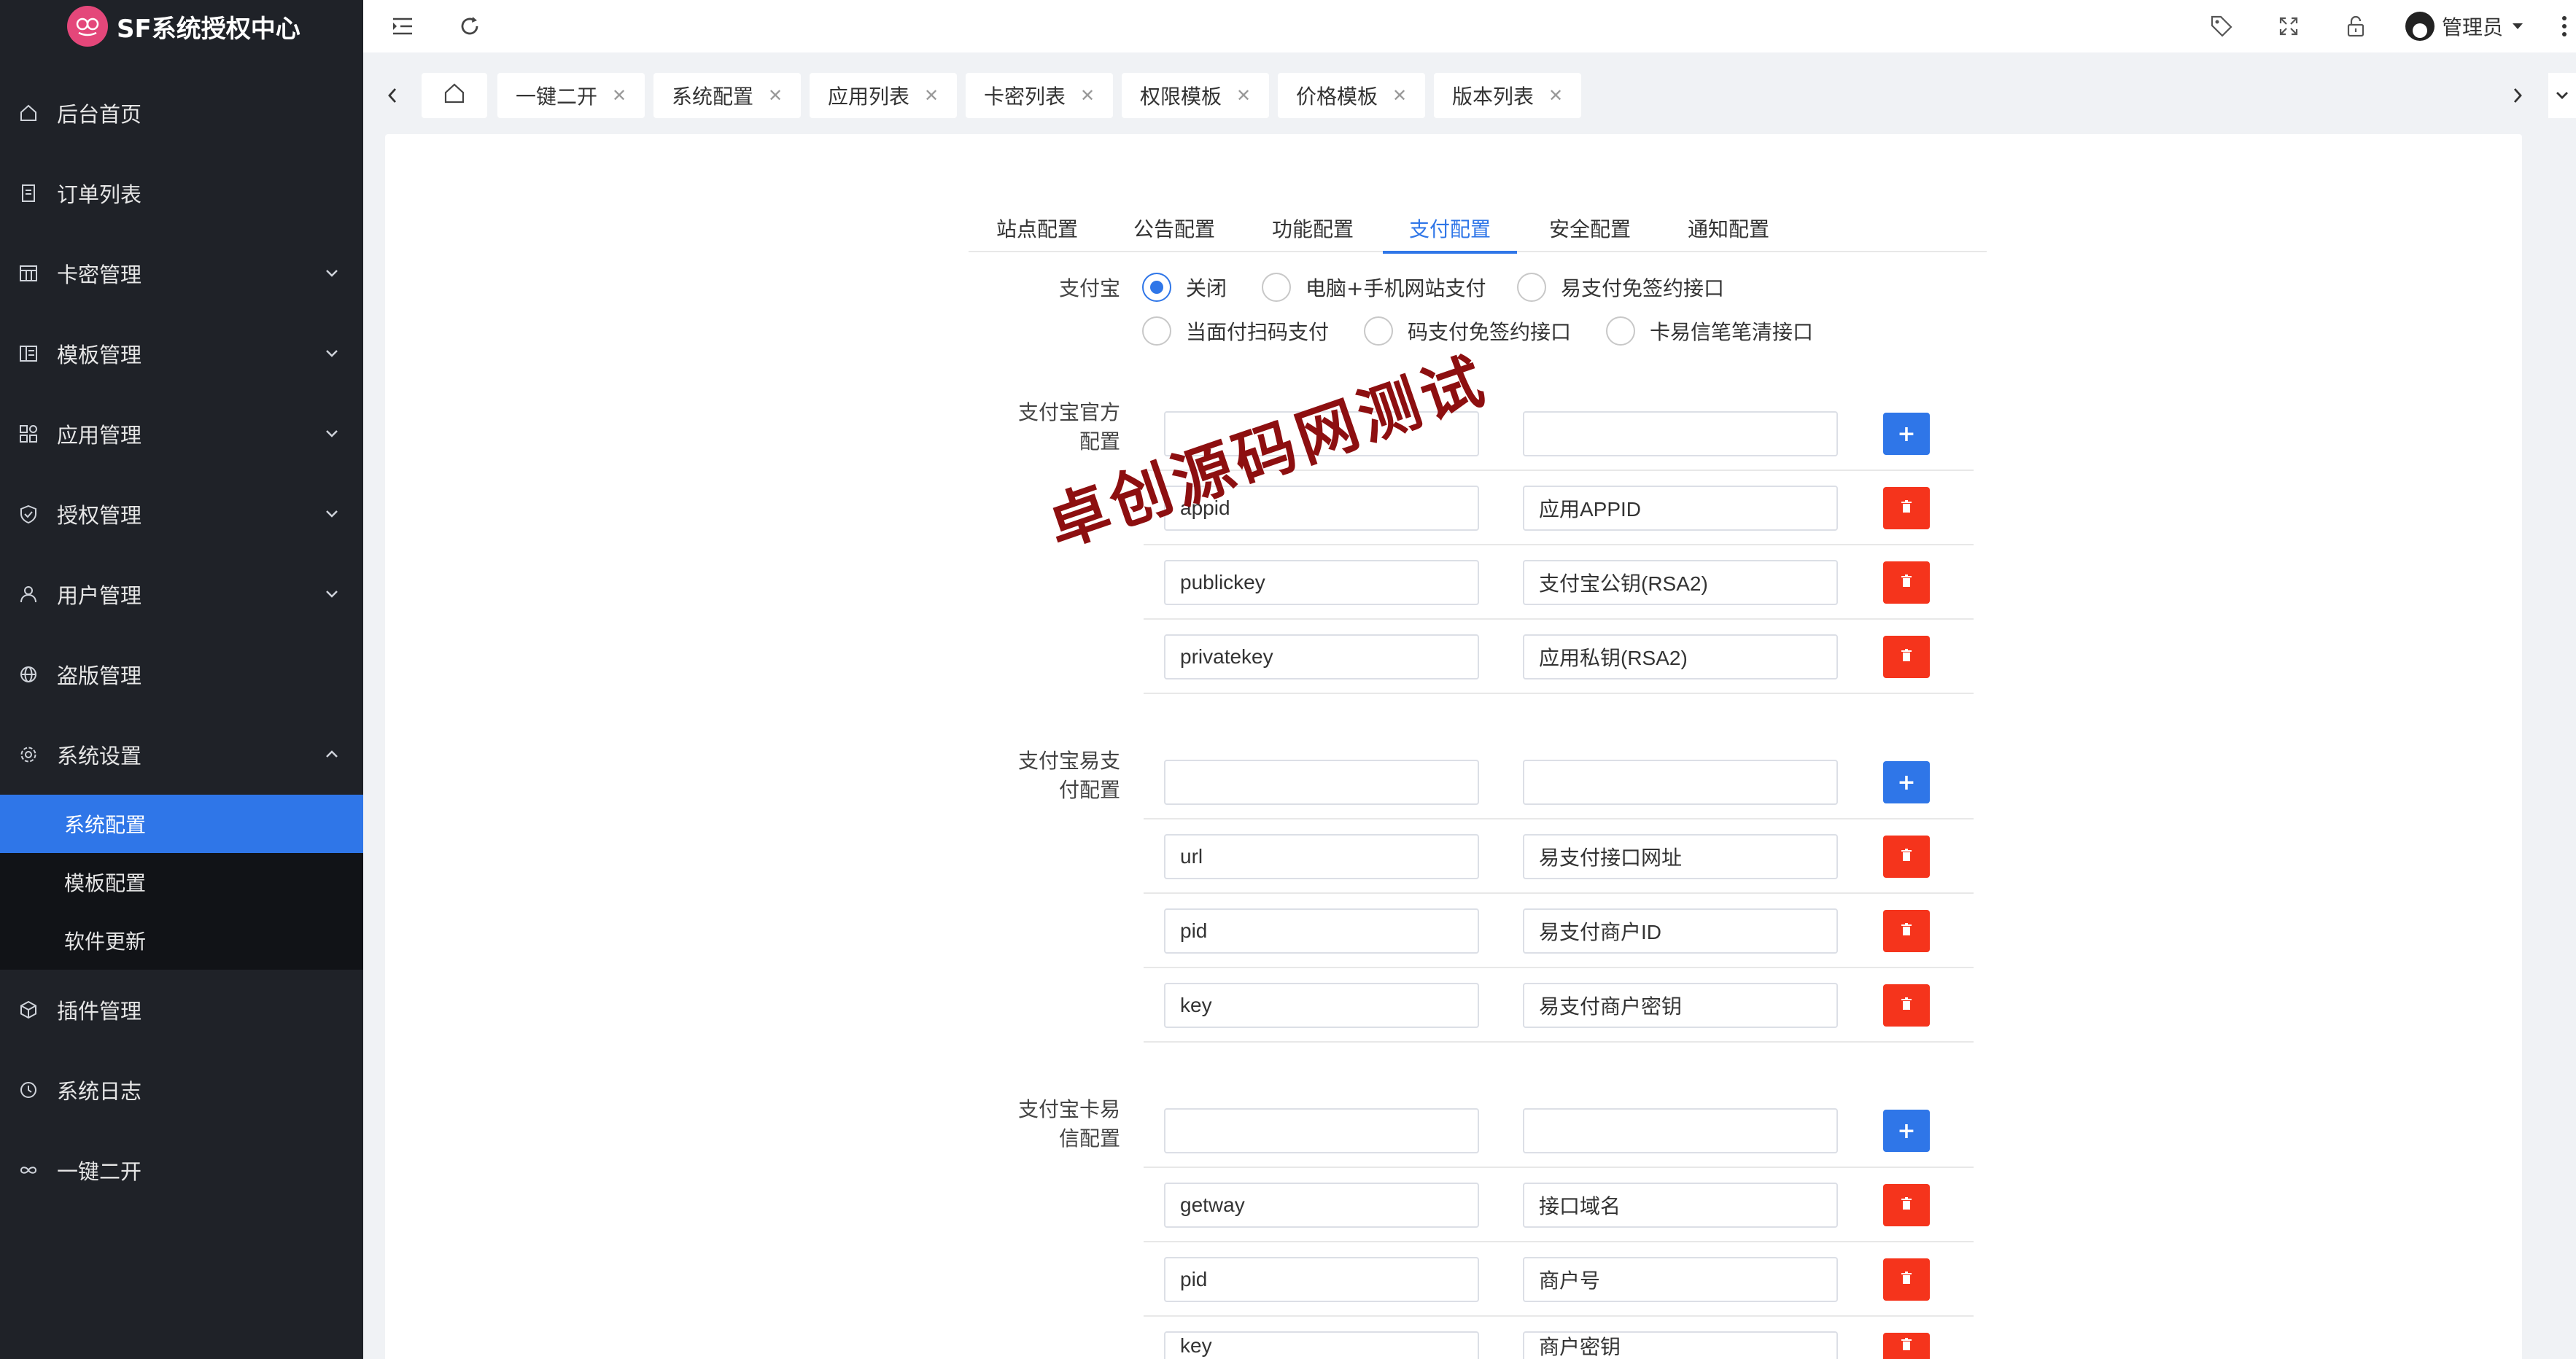 The width and height of the screenshot is (2576, 1359). I want to click on sidebar-item-orders: 订单列表, so click(181, 193).